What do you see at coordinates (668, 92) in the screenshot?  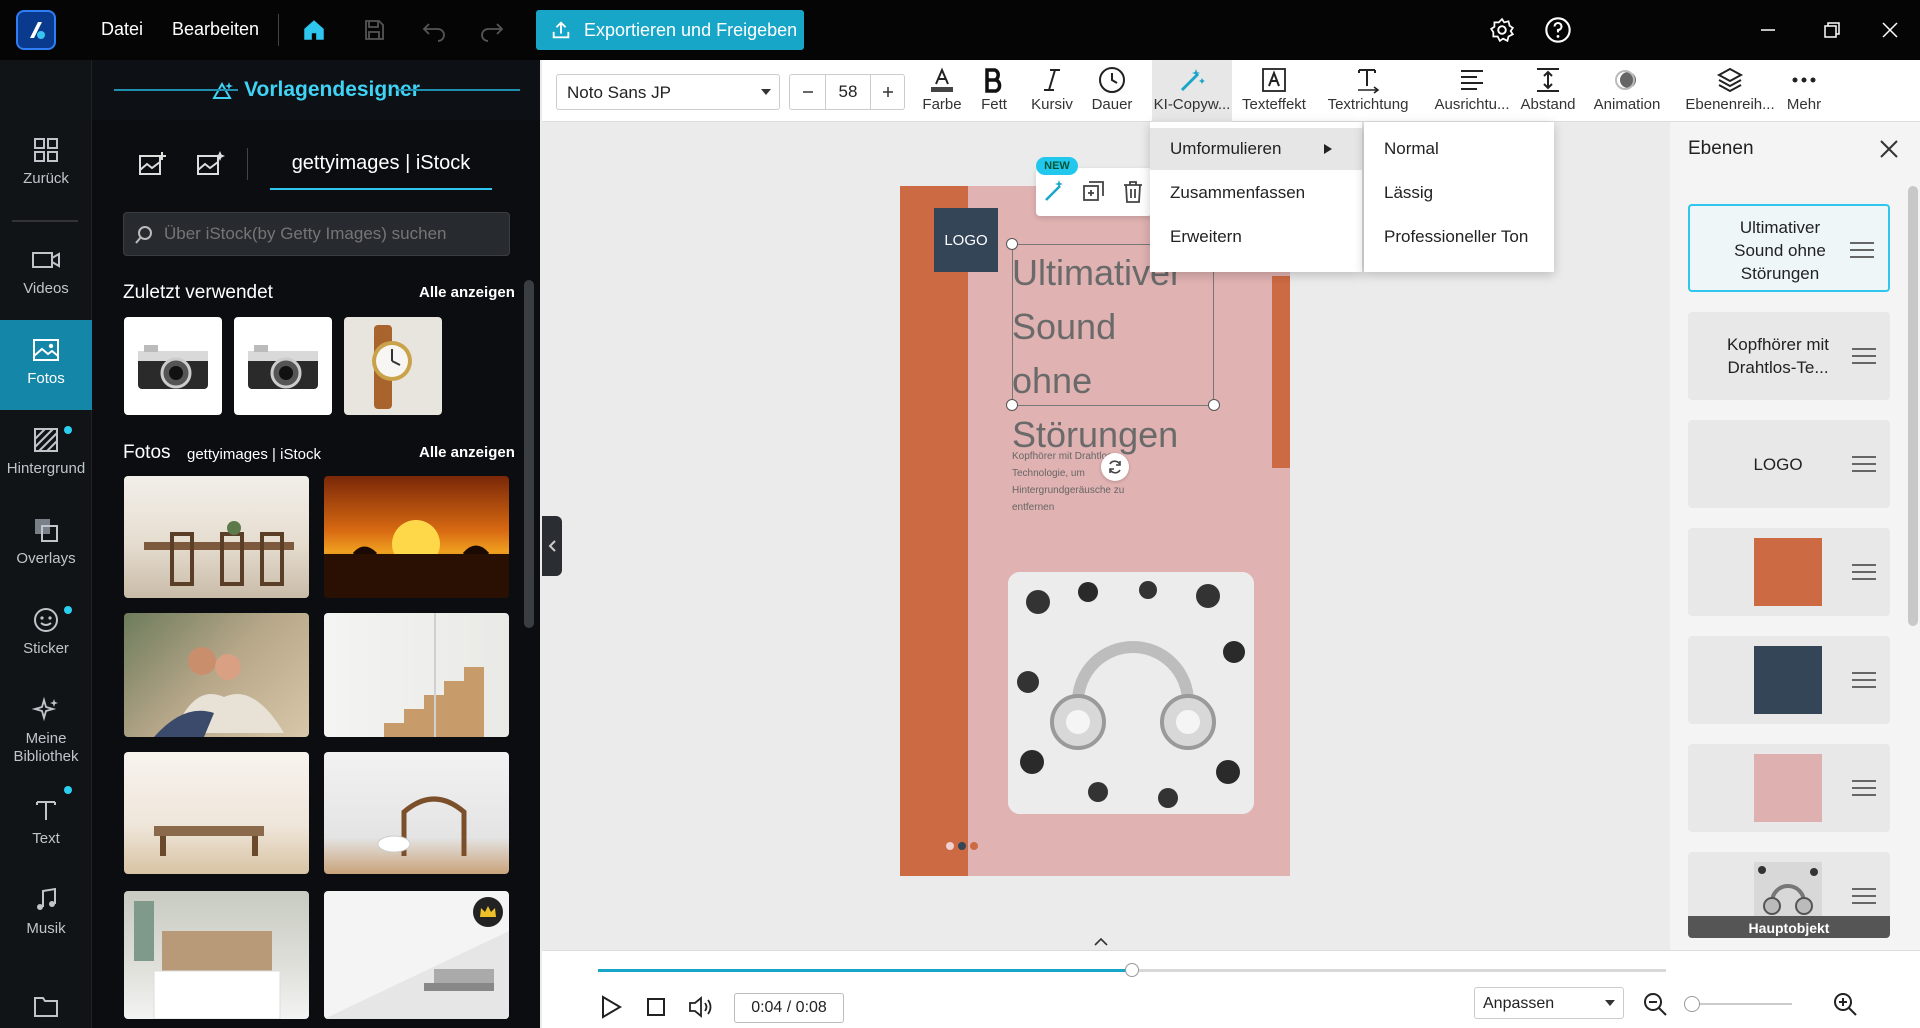 I see `font-select: Noto Sans JP` at bounding box center [668, 92].